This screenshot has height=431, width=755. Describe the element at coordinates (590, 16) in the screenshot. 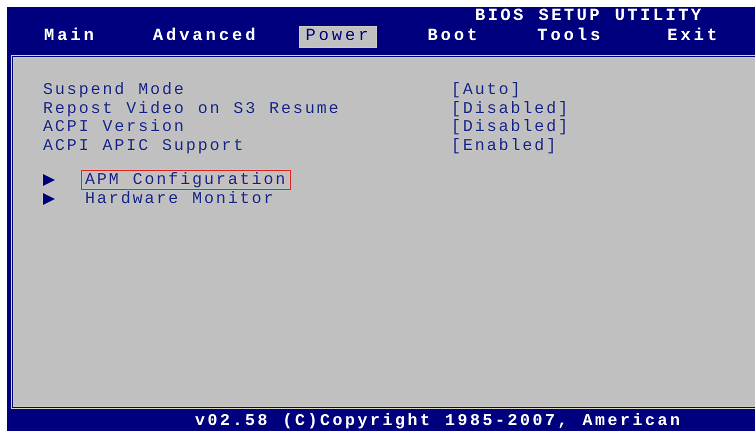

I see `window-title: BIOS SETUP UTILITY` at that location.